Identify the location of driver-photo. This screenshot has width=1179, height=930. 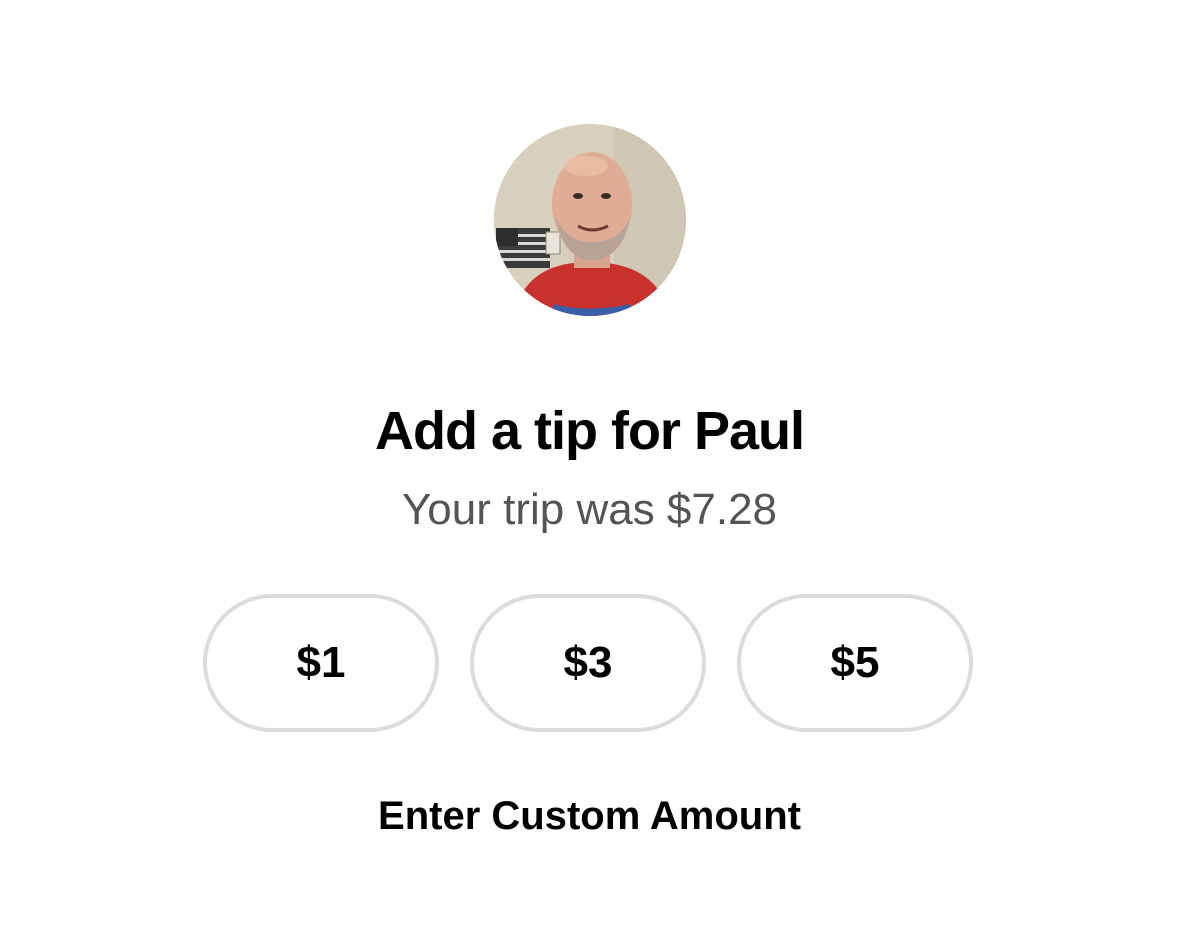
(590, 220).